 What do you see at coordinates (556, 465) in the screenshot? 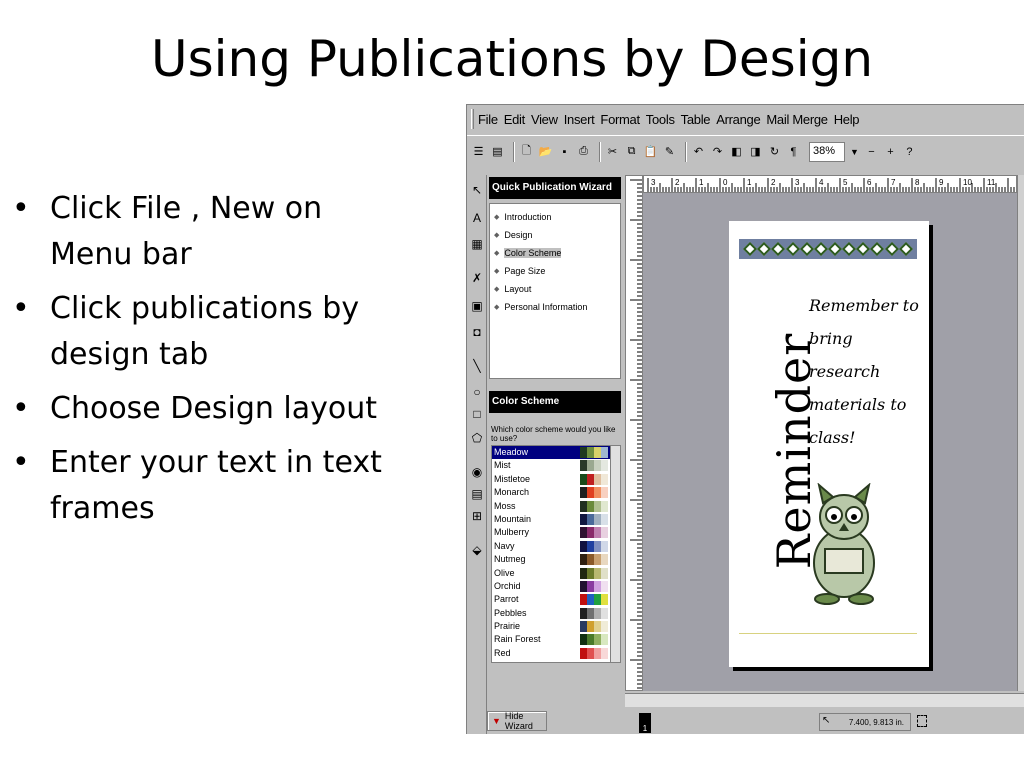
I see `list-item: Mist` at bounding box center [556, 465].